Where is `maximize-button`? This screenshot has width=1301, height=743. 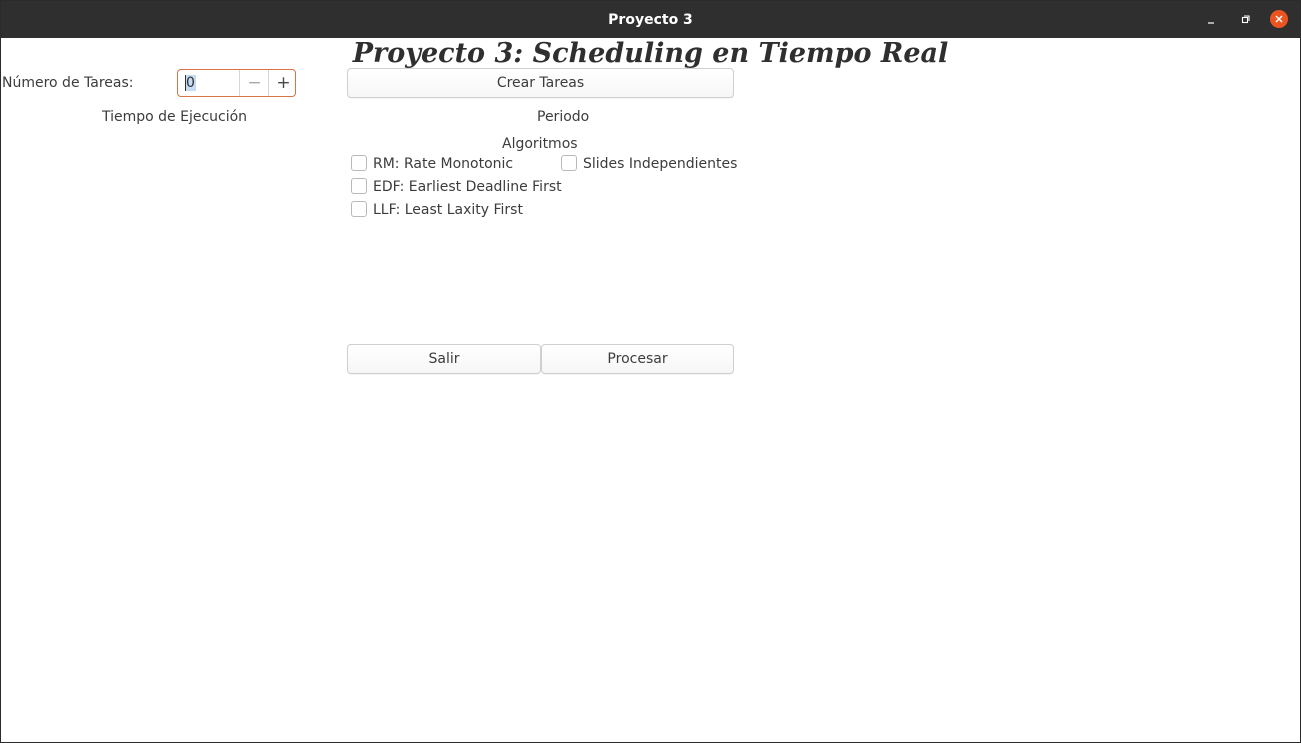 maximize-button is located at coordinates (1245, 19).